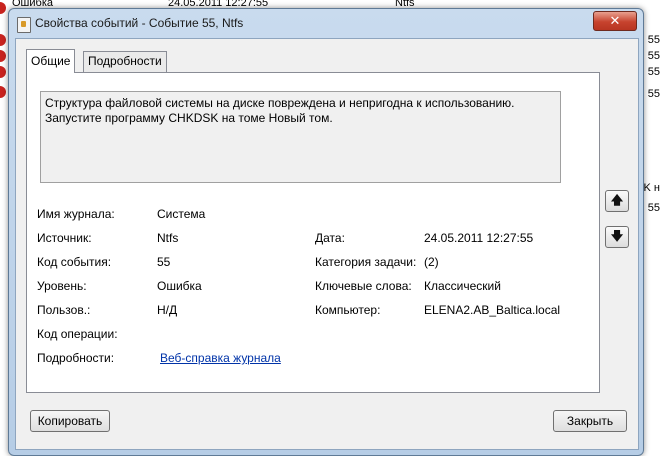 This screenshot has width=660, height=456. Describe the element at coordinates (330, 238) in the screenshot. I see `date-label: Дата:` at that location.